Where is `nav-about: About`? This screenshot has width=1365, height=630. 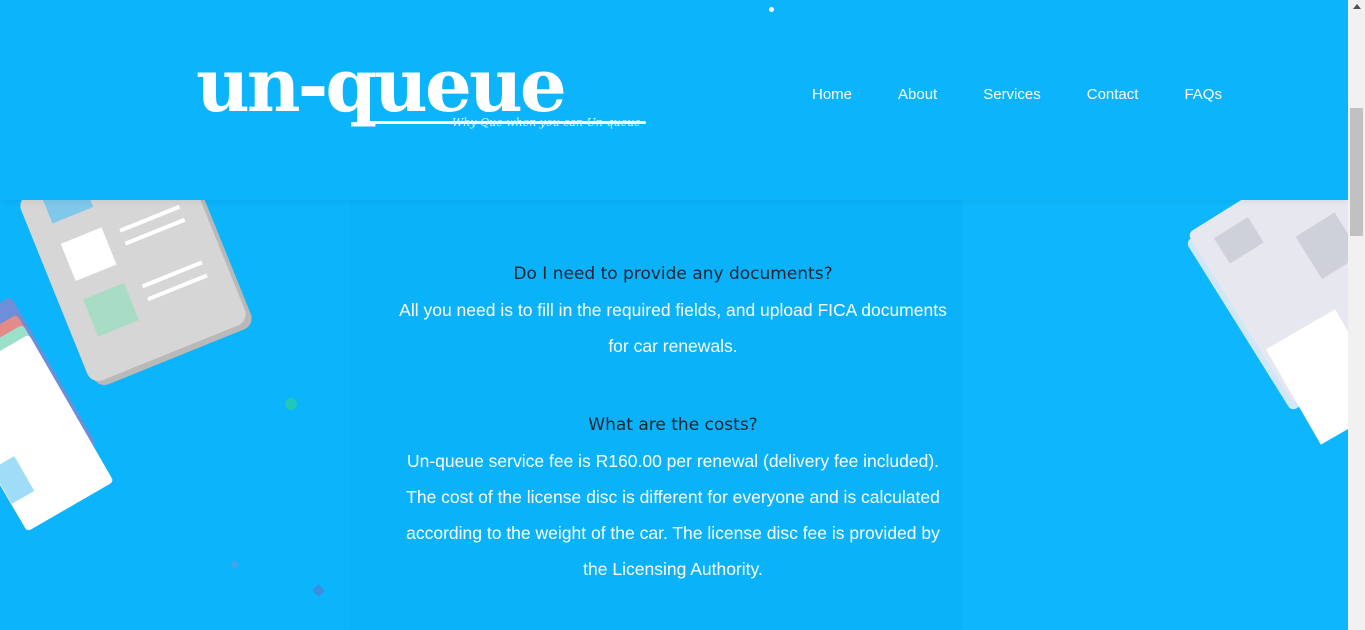
nav-about: About is located at coordinates (917, 94).